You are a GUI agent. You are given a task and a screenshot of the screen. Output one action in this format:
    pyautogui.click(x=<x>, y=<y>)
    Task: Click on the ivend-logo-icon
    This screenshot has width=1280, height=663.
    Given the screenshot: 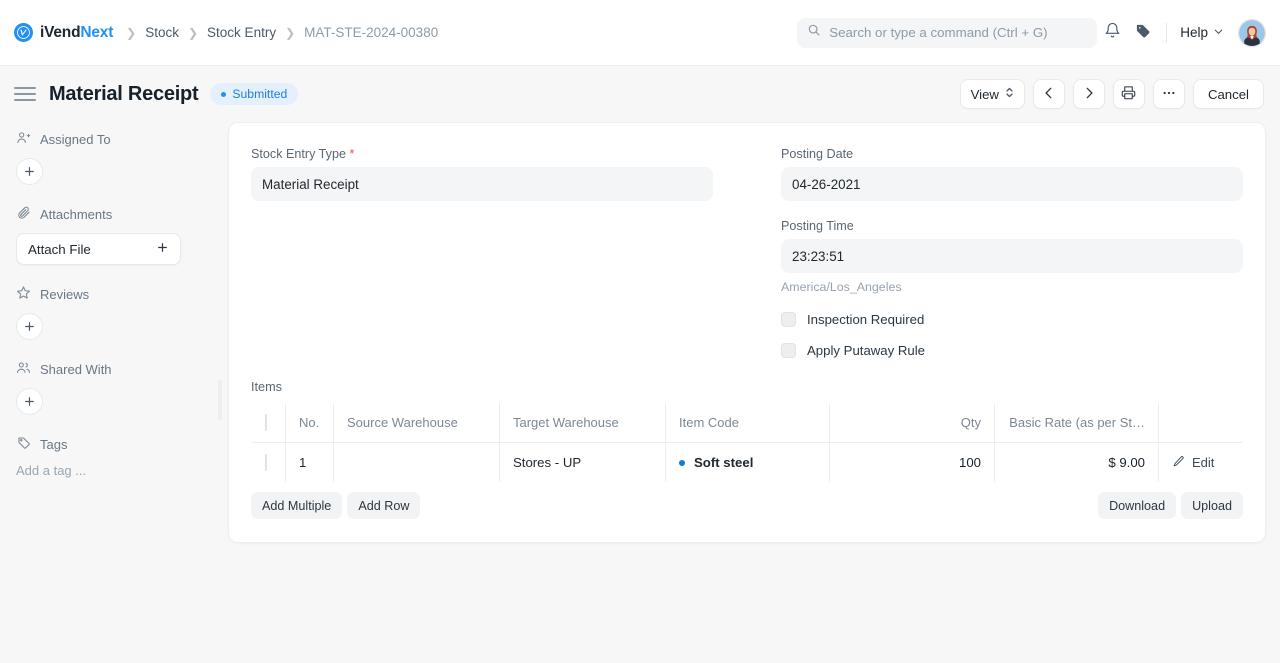 What is the action you would take?
    pyautogui.click(x=23, y=32)
    